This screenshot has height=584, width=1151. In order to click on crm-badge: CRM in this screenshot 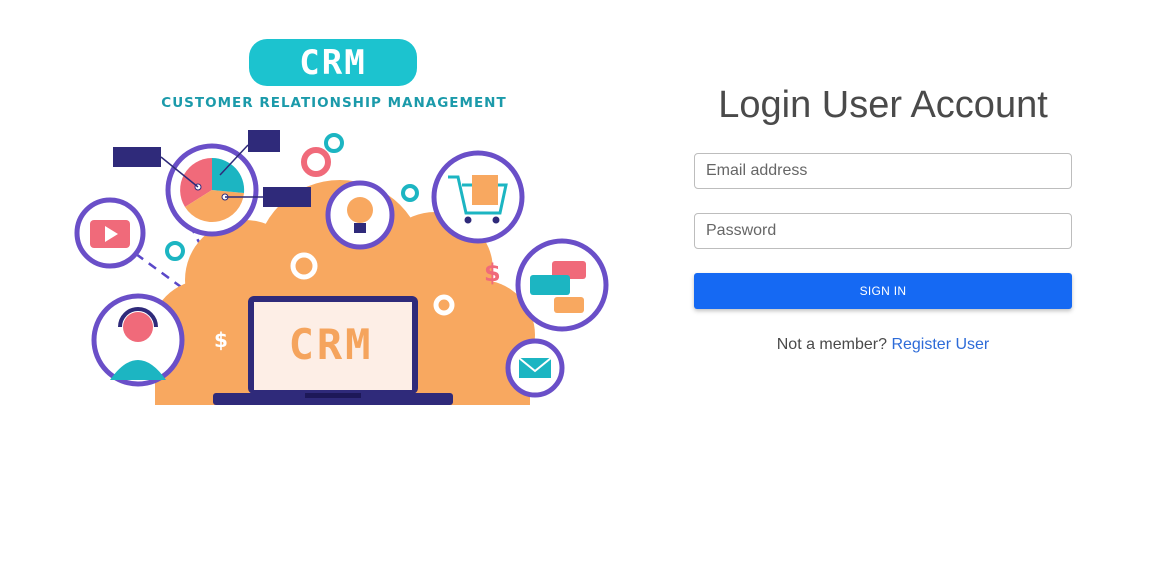, I will do `click(333, 62)`.